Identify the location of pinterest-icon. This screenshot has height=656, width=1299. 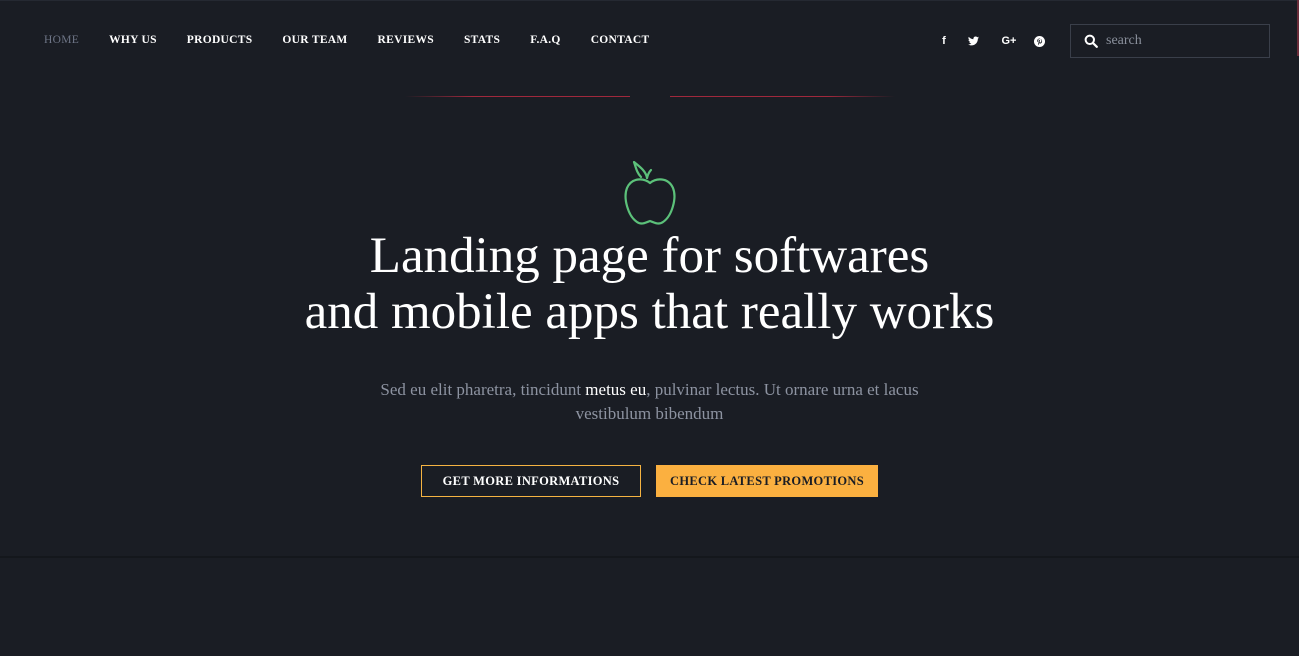
(1039, 41).